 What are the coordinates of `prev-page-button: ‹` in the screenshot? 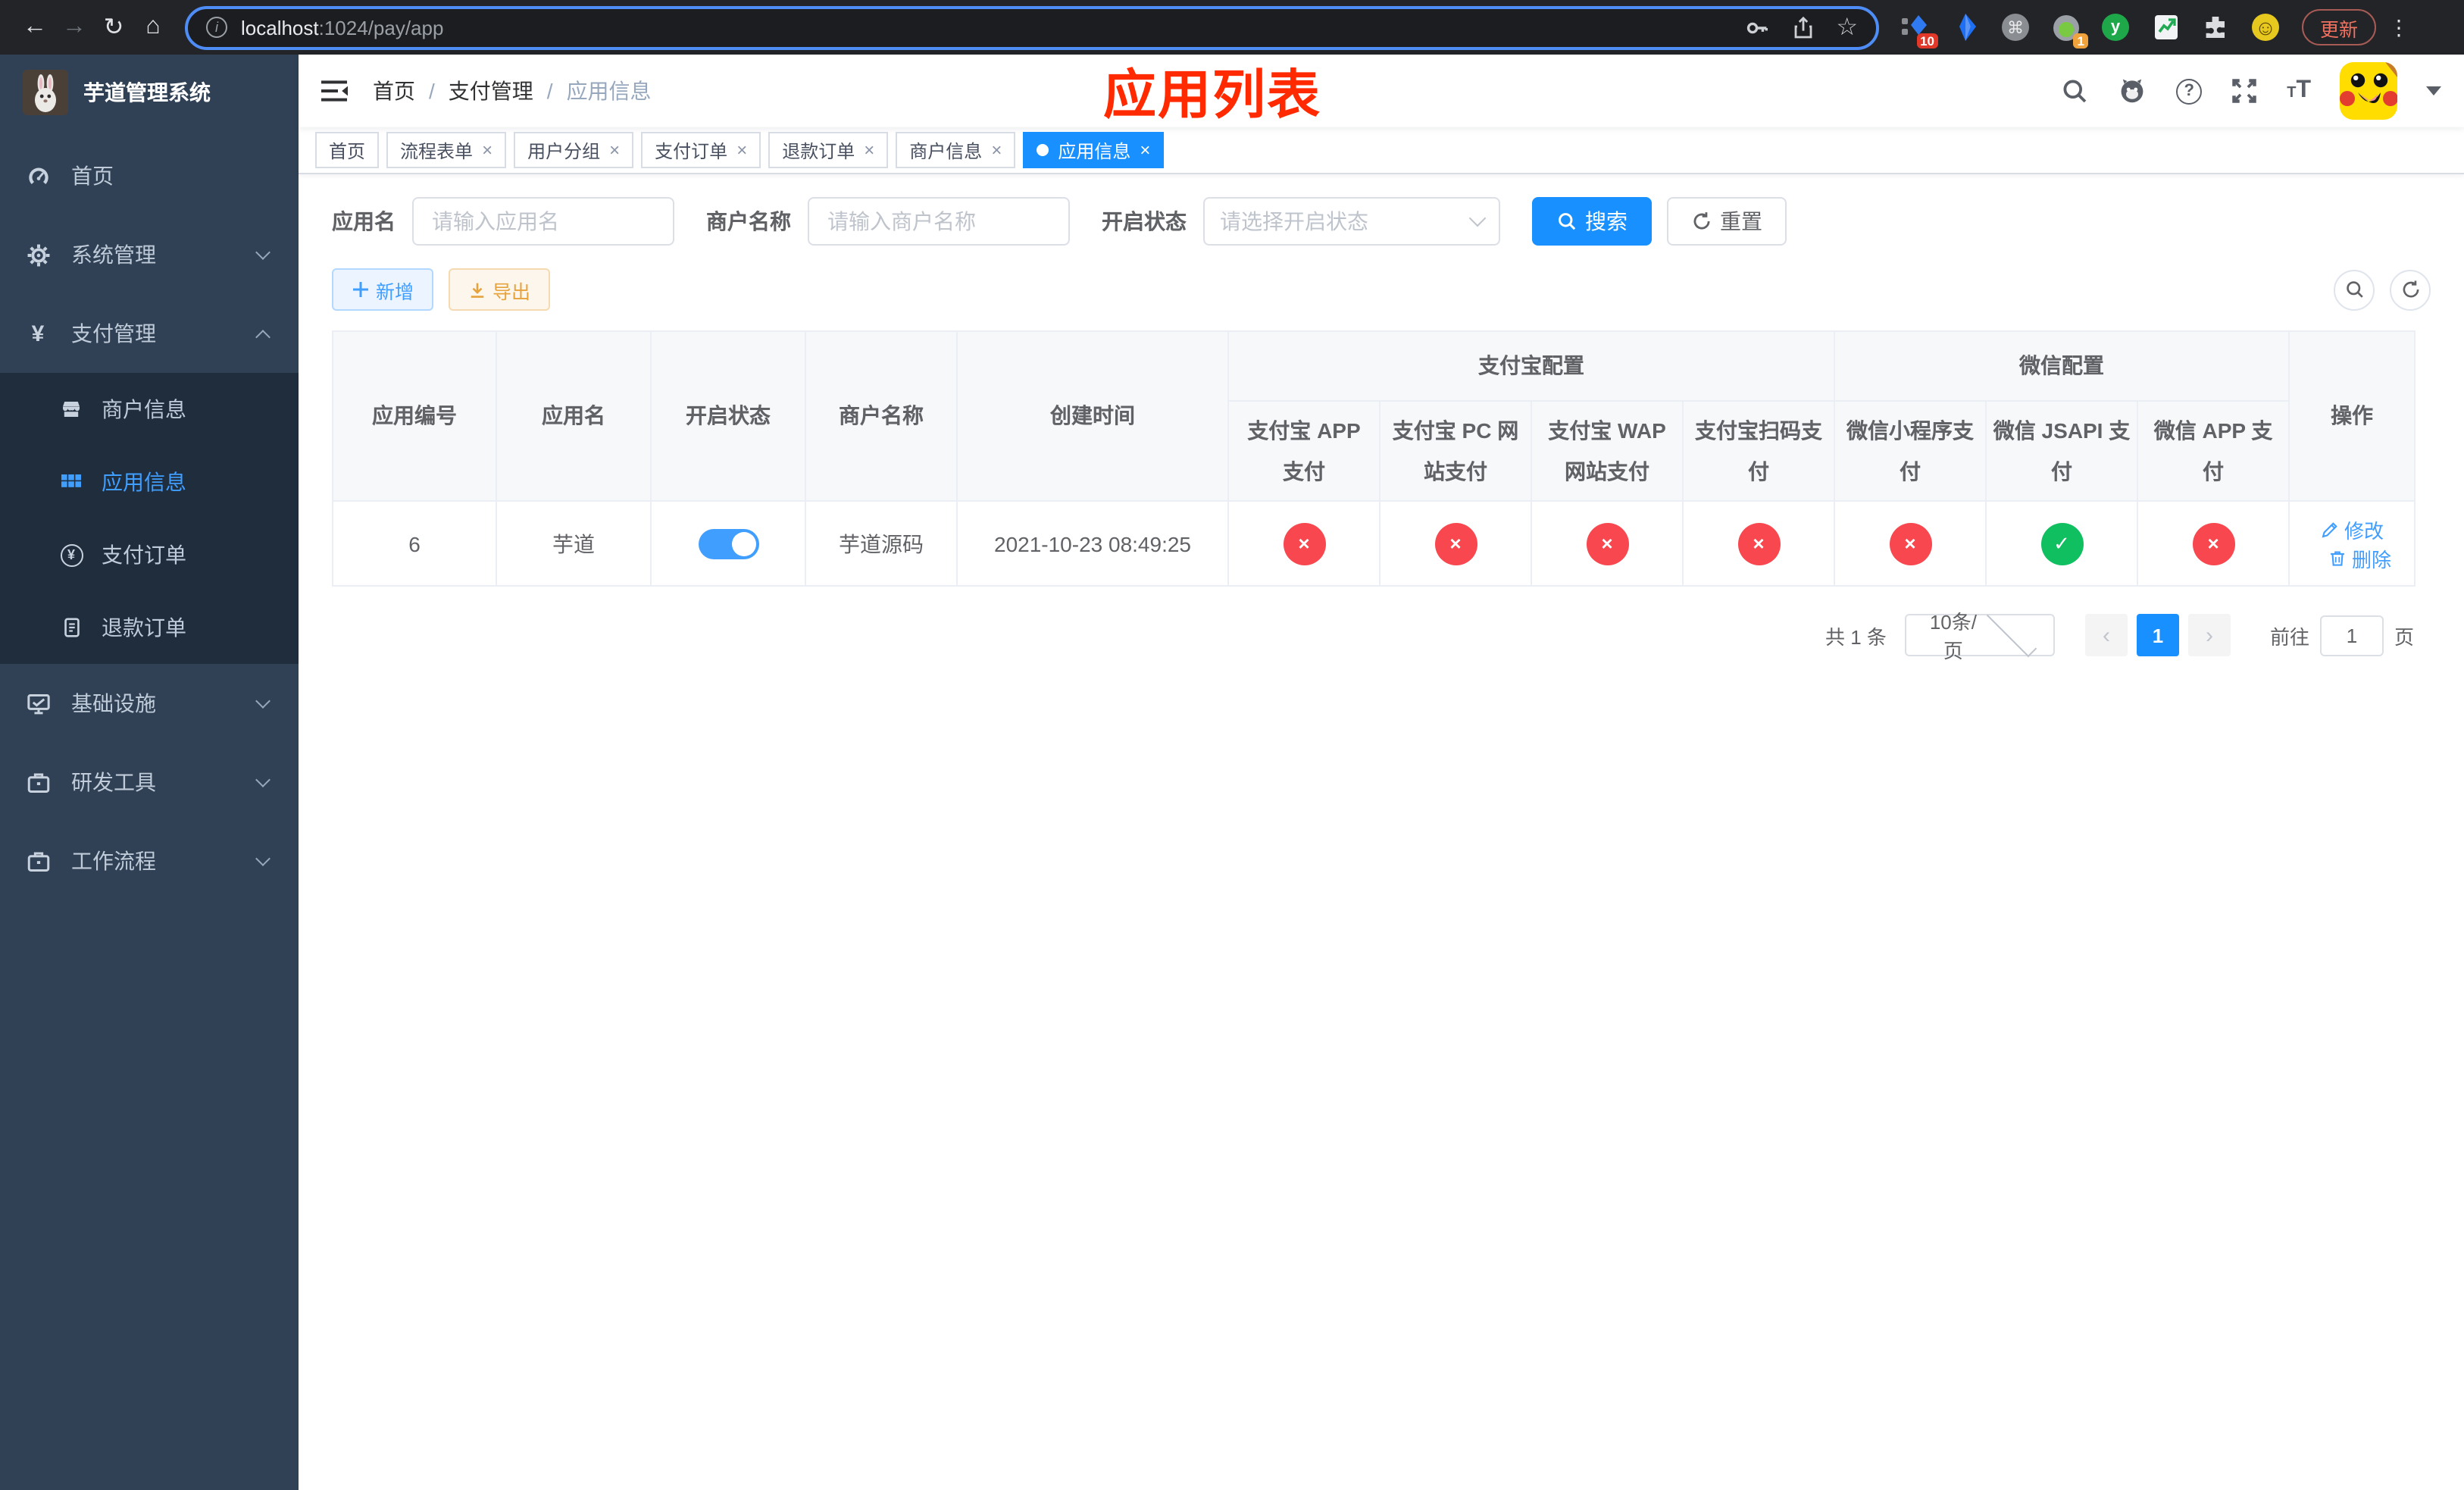 It's located at (2106, 635).